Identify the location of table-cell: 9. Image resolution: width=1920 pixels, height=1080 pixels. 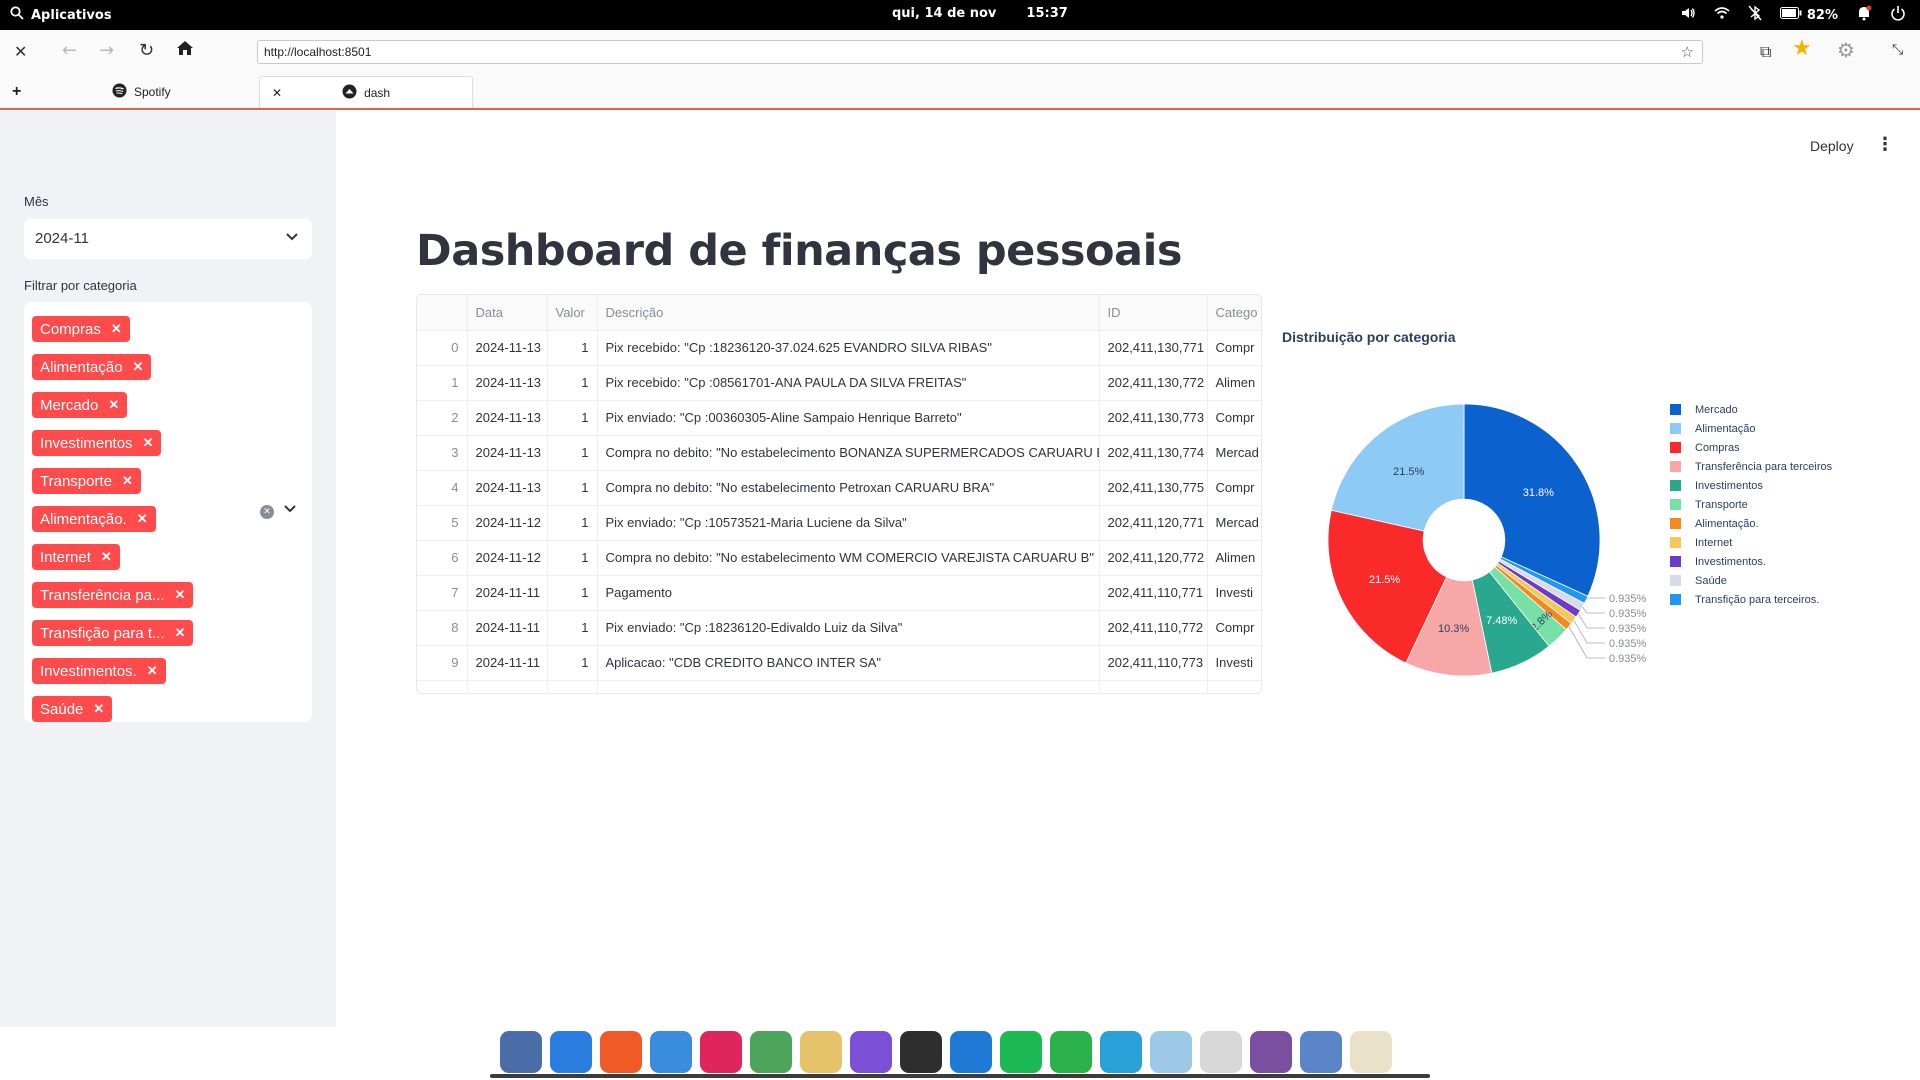
(442, 663).